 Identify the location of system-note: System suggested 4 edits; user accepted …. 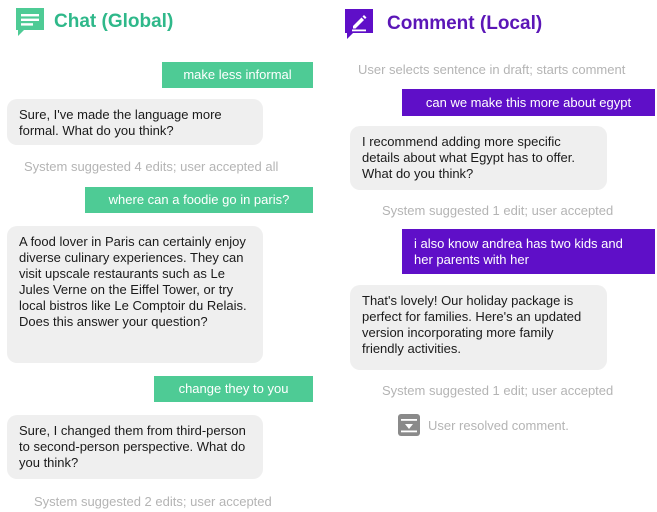
(151, 166).